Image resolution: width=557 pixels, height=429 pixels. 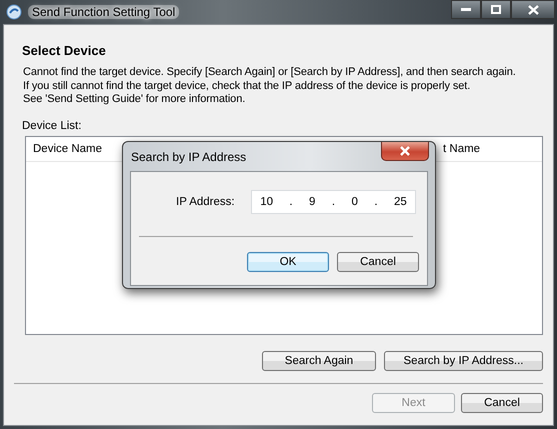 I want to click on maximize-button, so click(x=496, y=9).